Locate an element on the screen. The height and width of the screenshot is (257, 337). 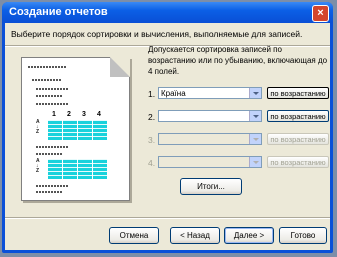
sort-order-4-button: по возрастанию is located at coordinates (298, 162).